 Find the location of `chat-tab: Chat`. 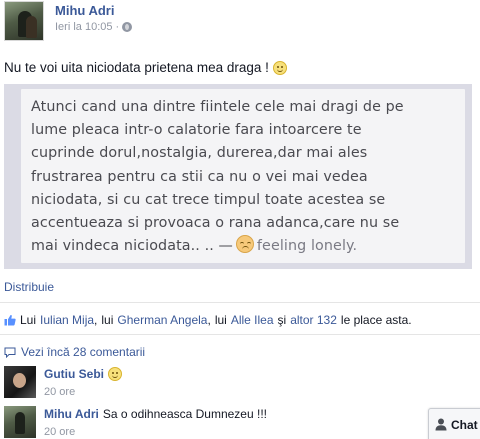

chat-tab: Chat is located at coordinates (454, 423).